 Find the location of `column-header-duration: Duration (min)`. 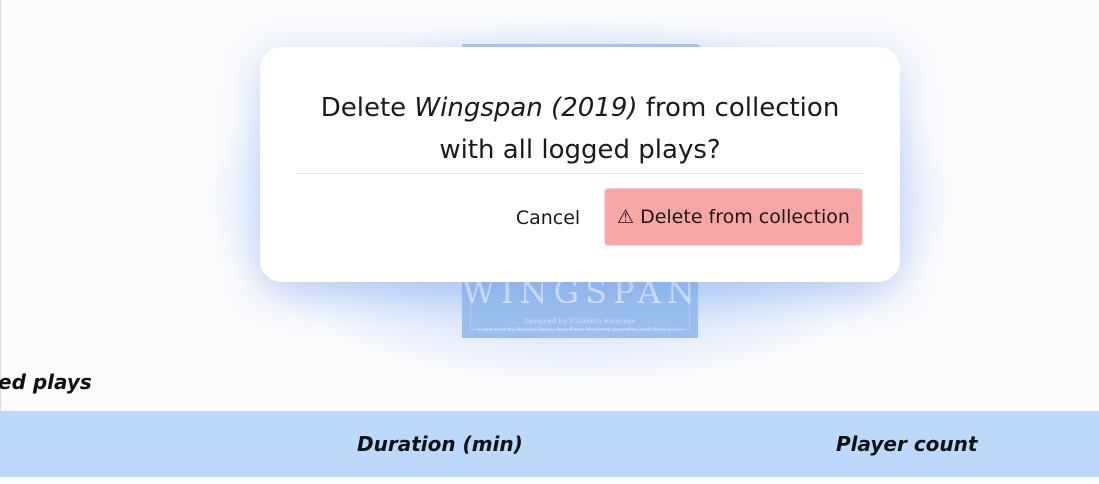

column-header-duration: Duration (min) is located at coordinates (440, 444).